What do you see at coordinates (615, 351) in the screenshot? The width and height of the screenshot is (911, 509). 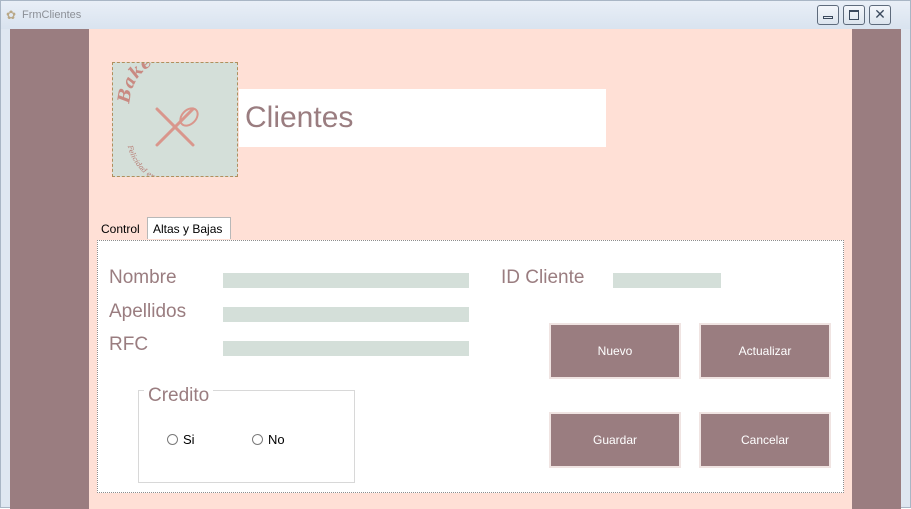 I see `nuevo-button: Nuevo` at bounding box center [615, 351].